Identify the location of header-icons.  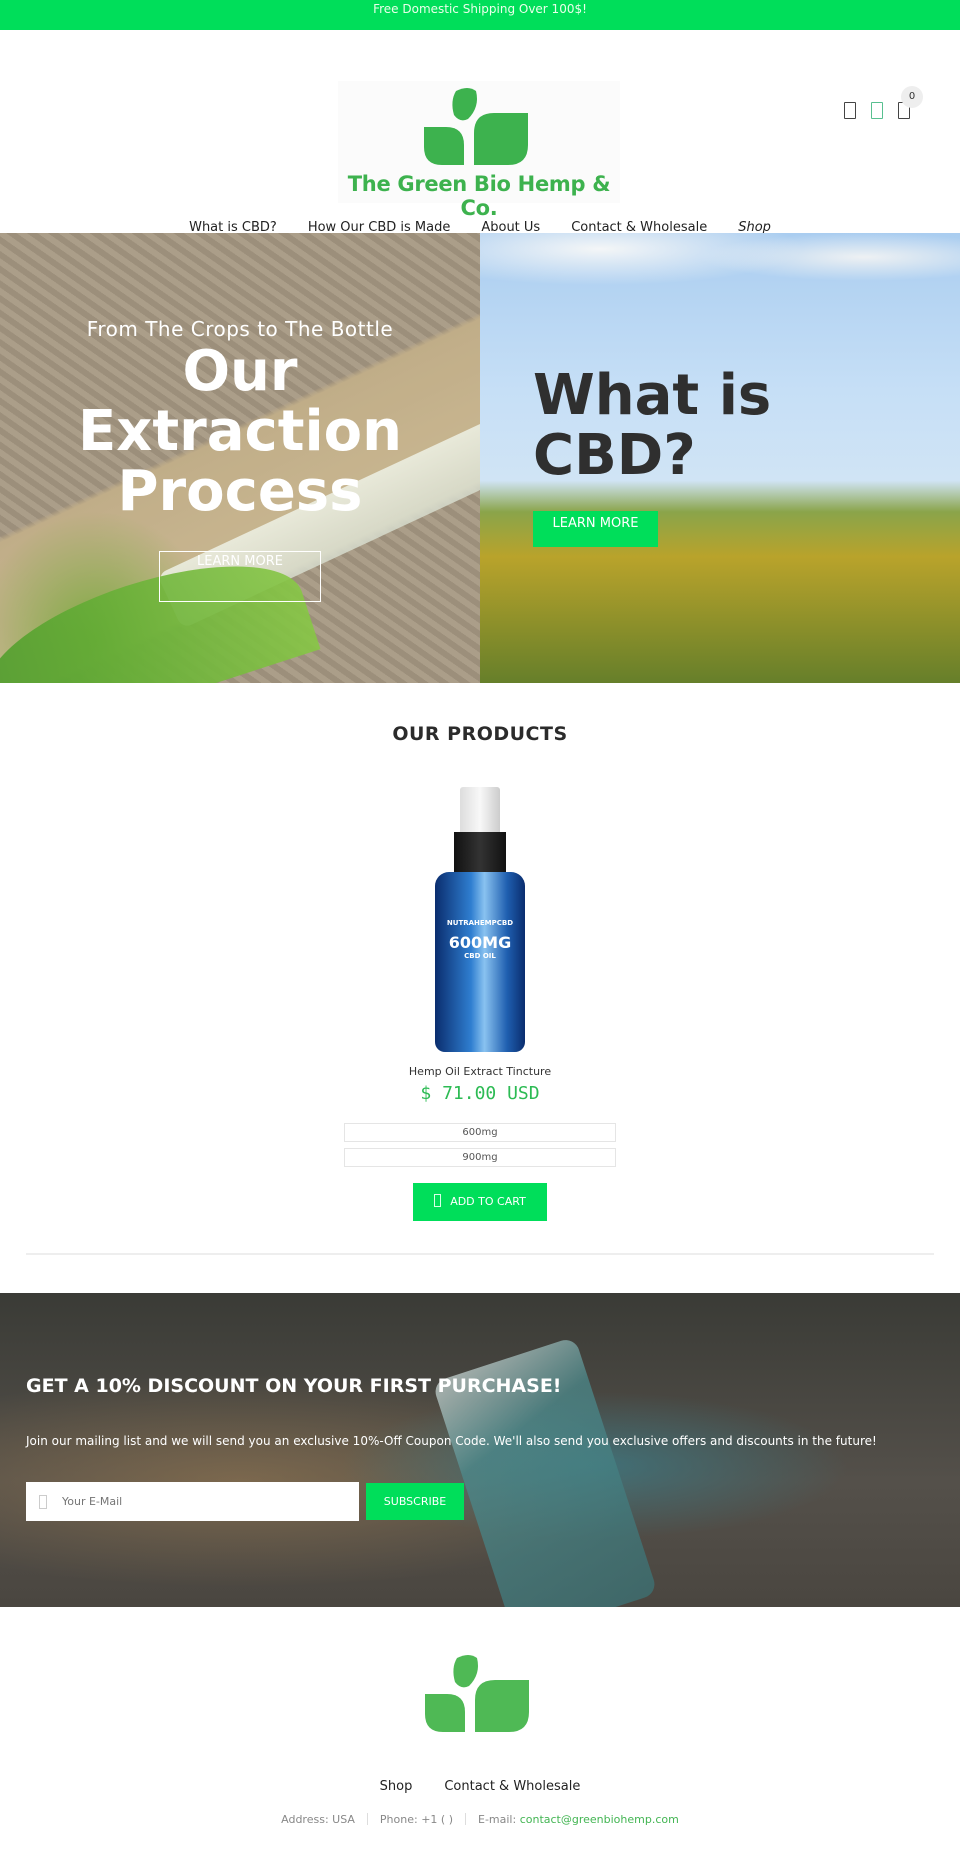
(877, 110).